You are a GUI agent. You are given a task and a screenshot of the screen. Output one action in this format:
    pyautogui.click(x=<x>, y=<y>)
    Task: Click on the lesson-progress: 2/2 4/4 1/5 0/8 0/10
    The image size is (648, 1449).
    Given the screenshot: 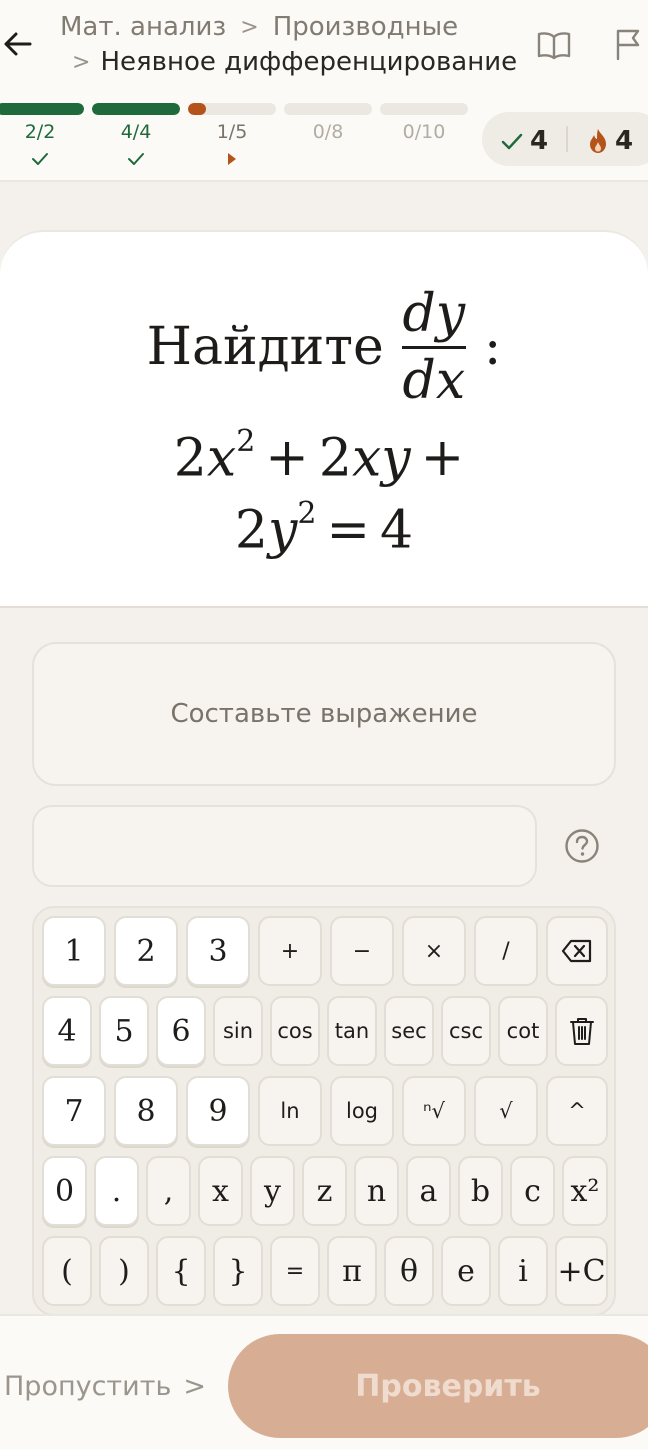 What is the action you would take?
    pyautogui.click(x=235, y=138)
    